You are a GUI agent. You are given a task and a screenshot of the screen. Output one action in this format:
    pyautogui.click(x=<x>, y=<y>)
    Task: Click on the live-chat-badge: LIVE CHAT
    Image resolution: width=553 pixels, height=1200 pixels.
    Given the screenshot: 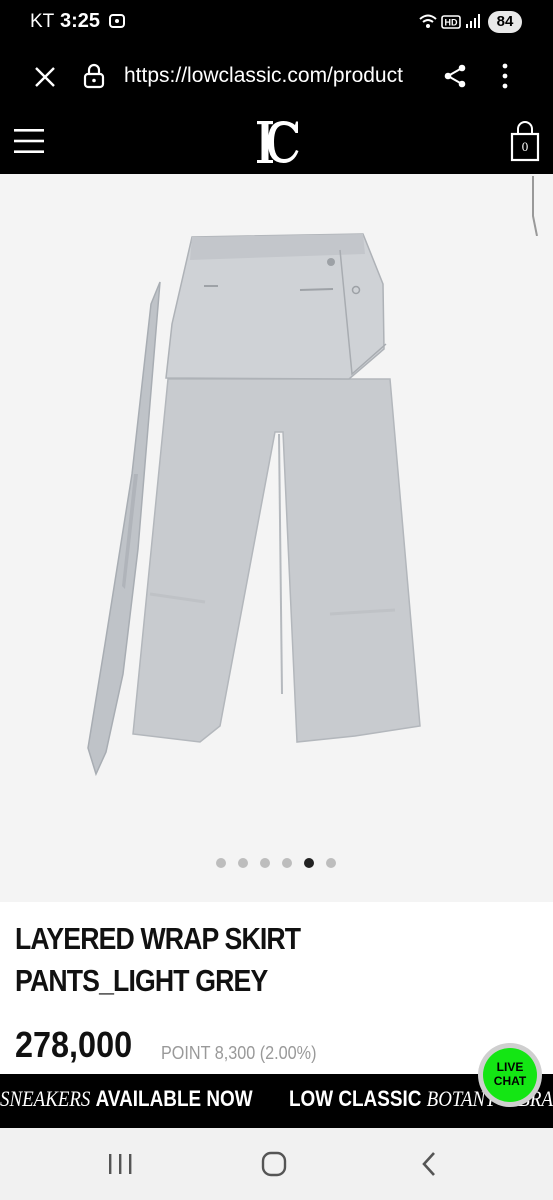 What is the action you would take?
    pyautogui.click(x=510, y=1075)
    